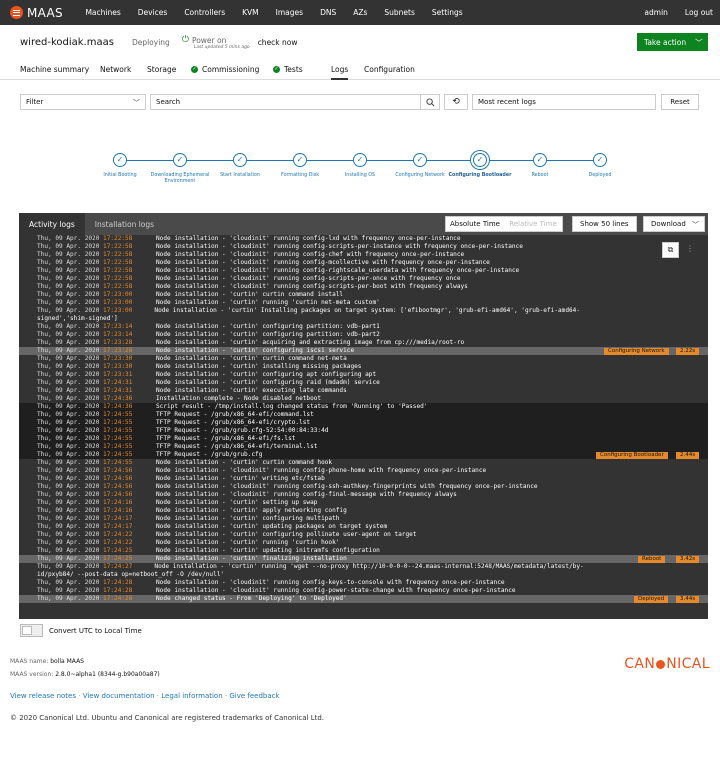 Image resolution: width=720 pixels, height=759 pixels. Describe the element at coordinates (632, 455) in the screenshot. I see `event-badge: Configuring Bootloader` at that location.